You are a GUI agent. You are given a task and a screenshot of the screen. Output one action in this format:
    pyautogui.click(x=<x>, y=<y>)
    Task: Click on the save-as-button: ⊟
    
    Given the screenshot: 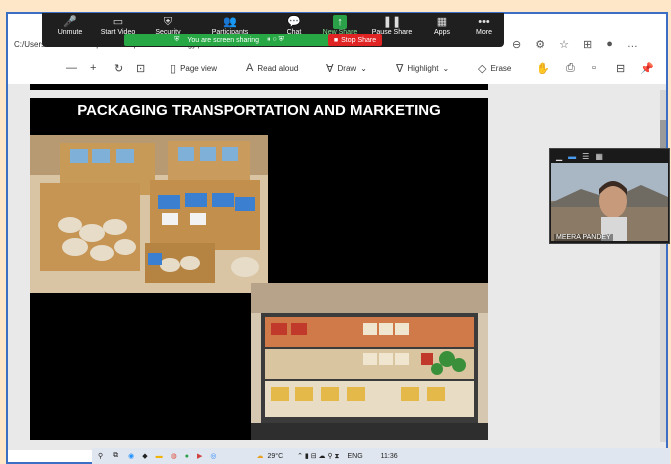 What is the action you would take?
    pyautogui.click(x=620, y=68)
    